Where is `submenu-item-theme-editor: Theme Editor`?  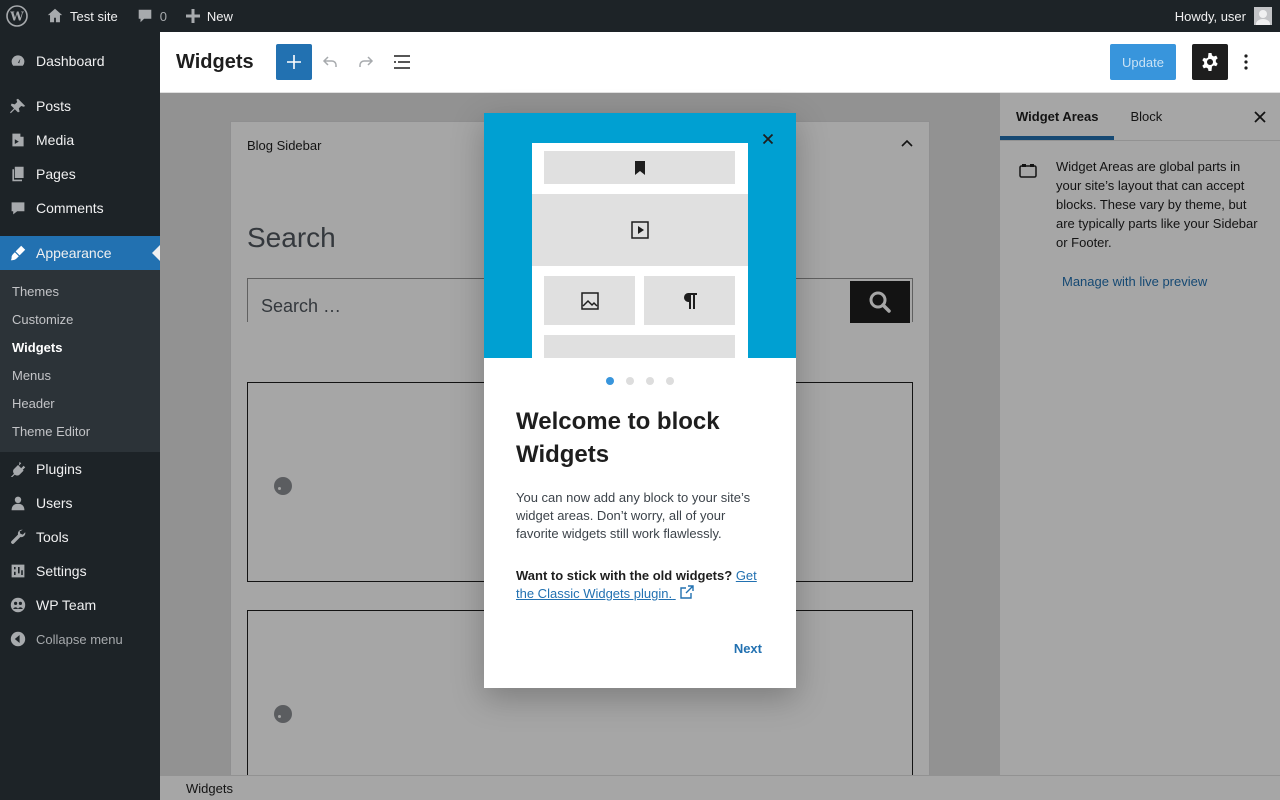 submenu-item-theme-editor: Theme Editor is located at coordinates (80, 431).